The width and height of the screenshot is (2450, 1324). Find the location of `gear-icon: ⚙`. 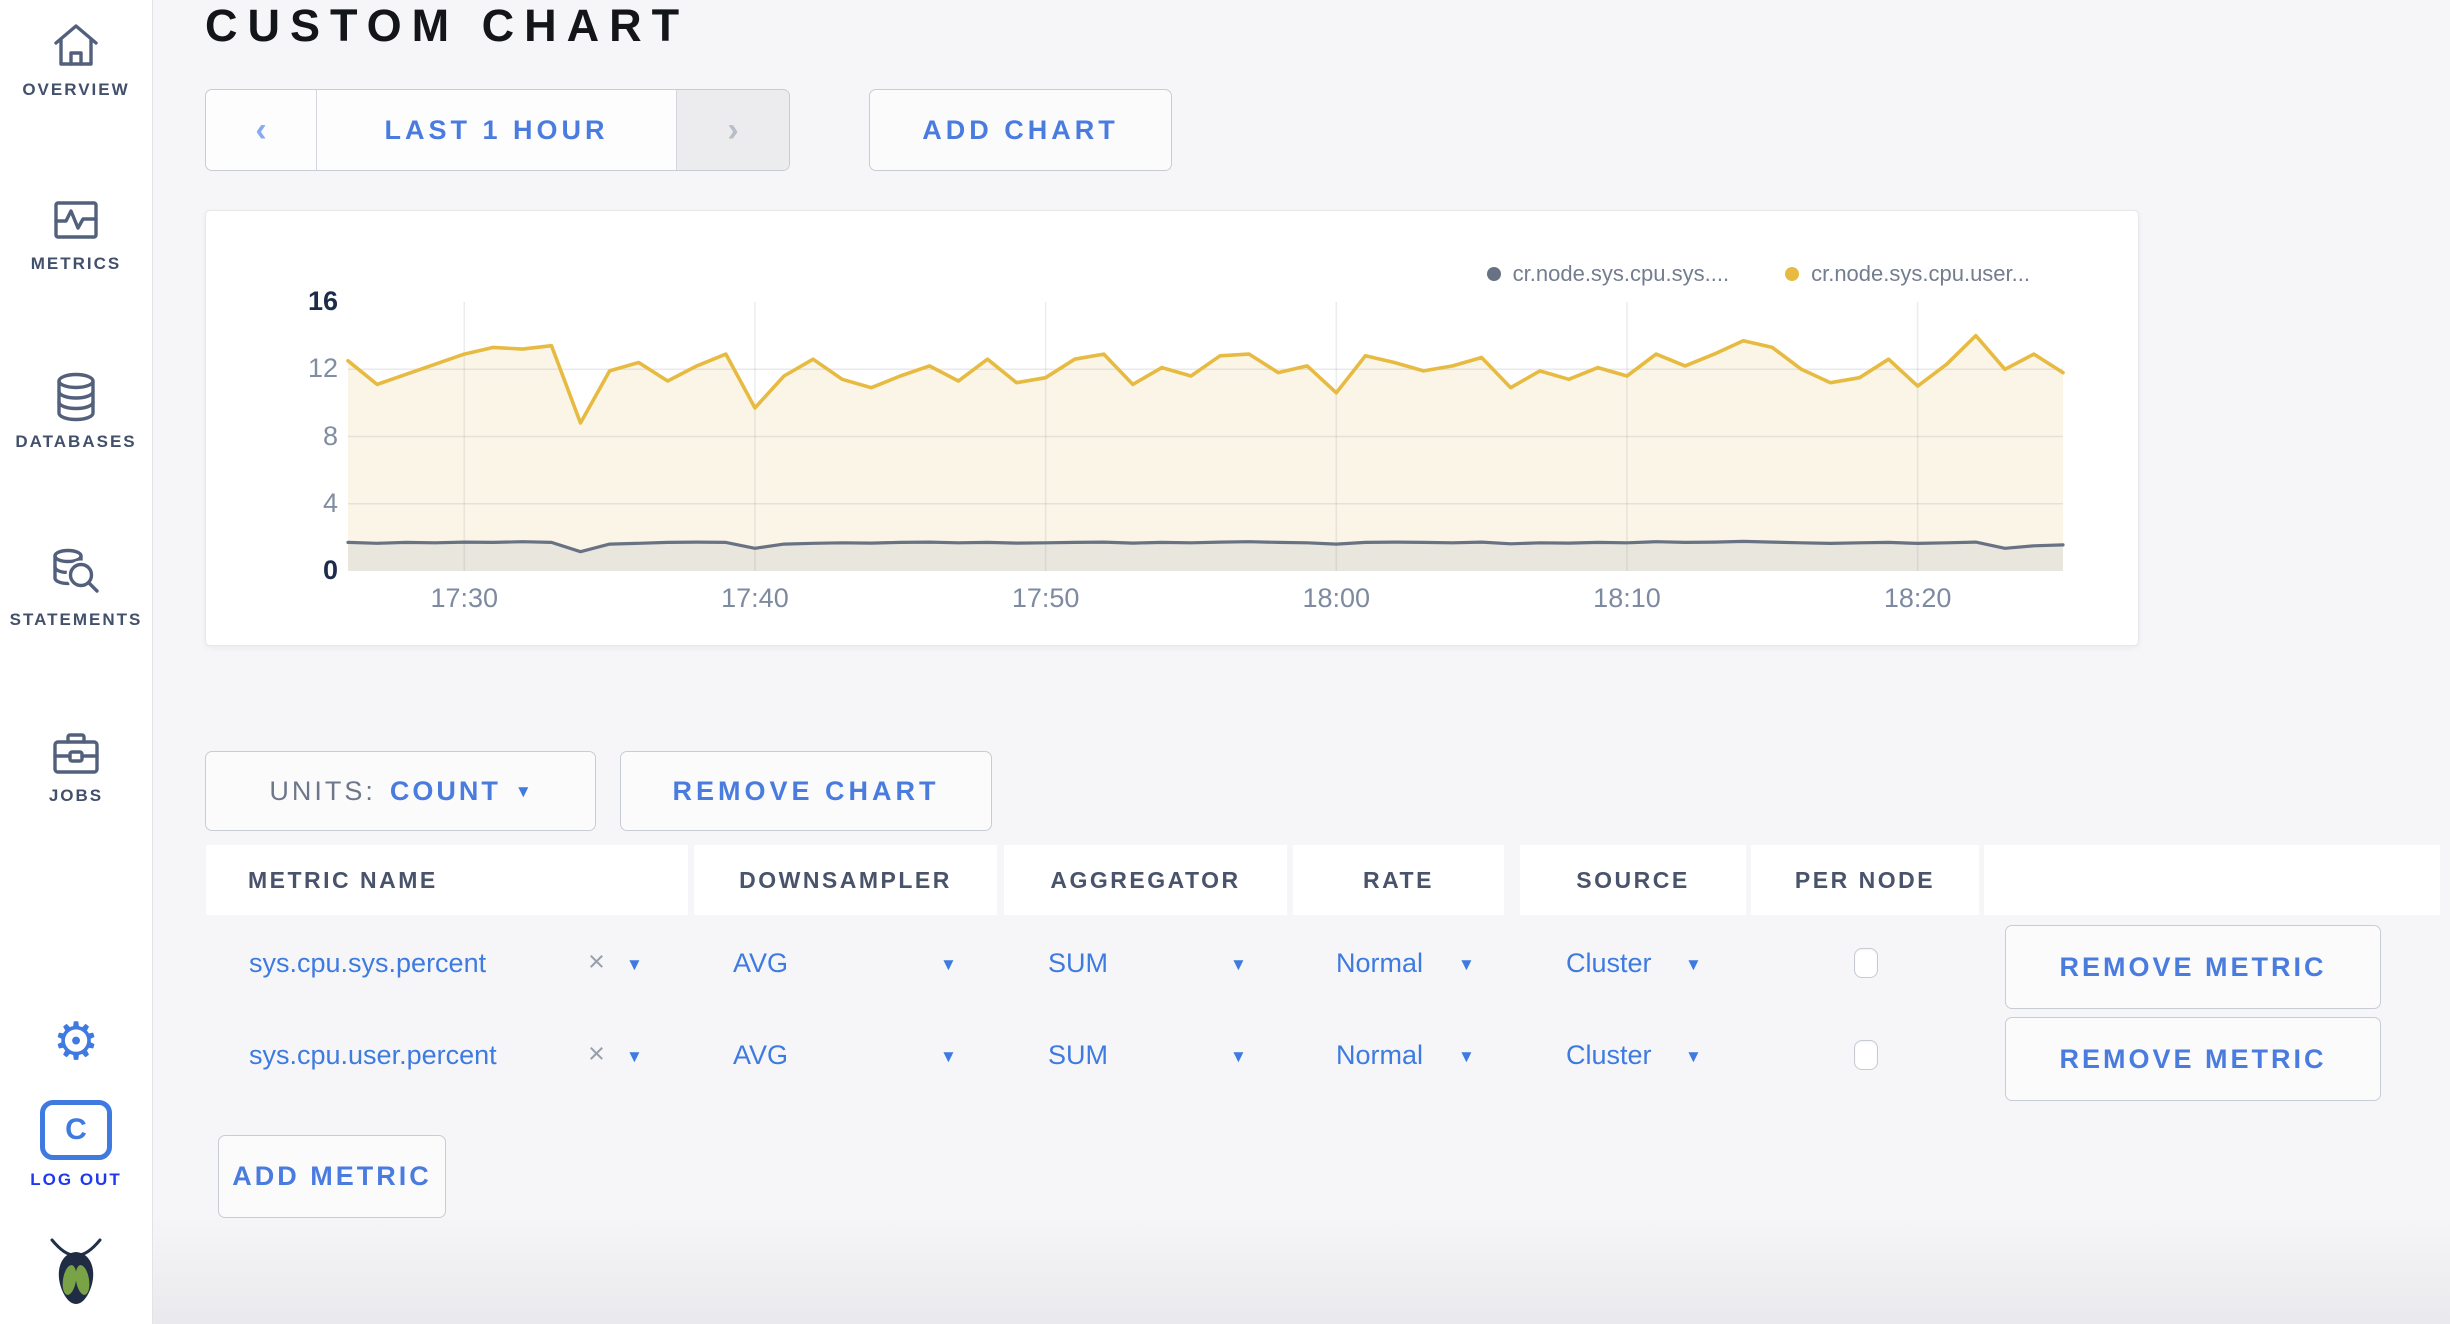

gear-icon: ⚙ is located at coordinates (76, 1042).